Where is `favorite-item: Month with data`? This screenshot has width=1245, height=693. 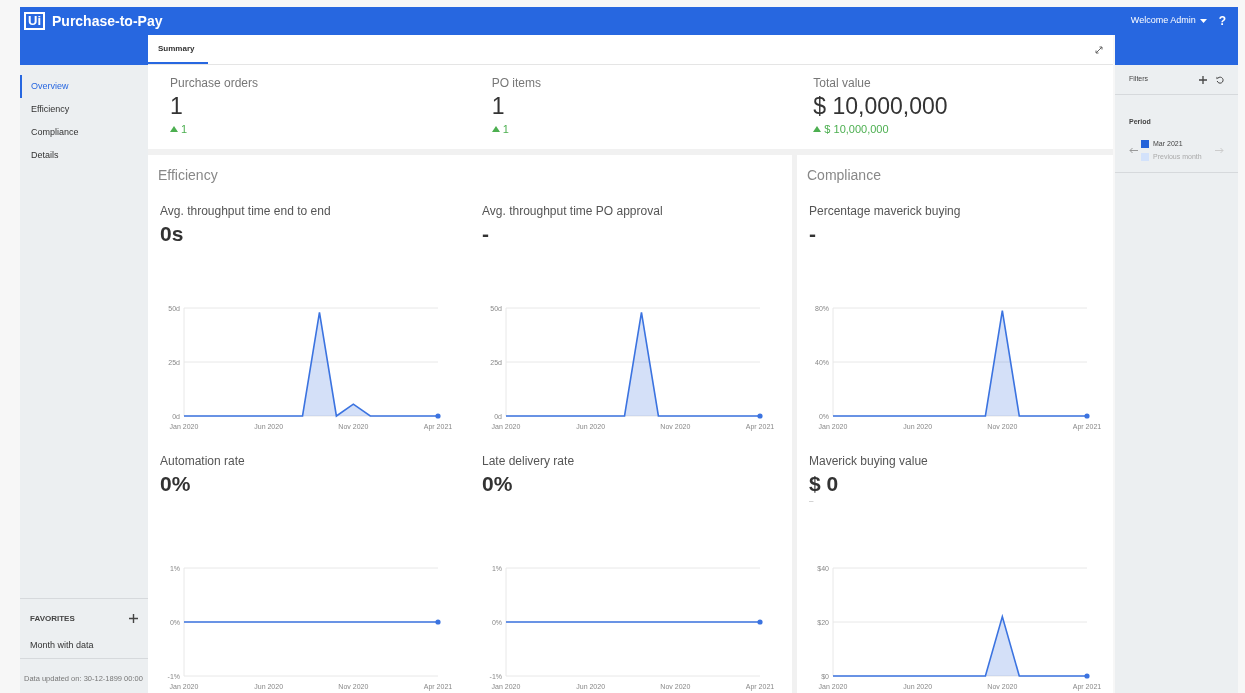 favorite-item: Month with data is located at coordinates (62, 645).